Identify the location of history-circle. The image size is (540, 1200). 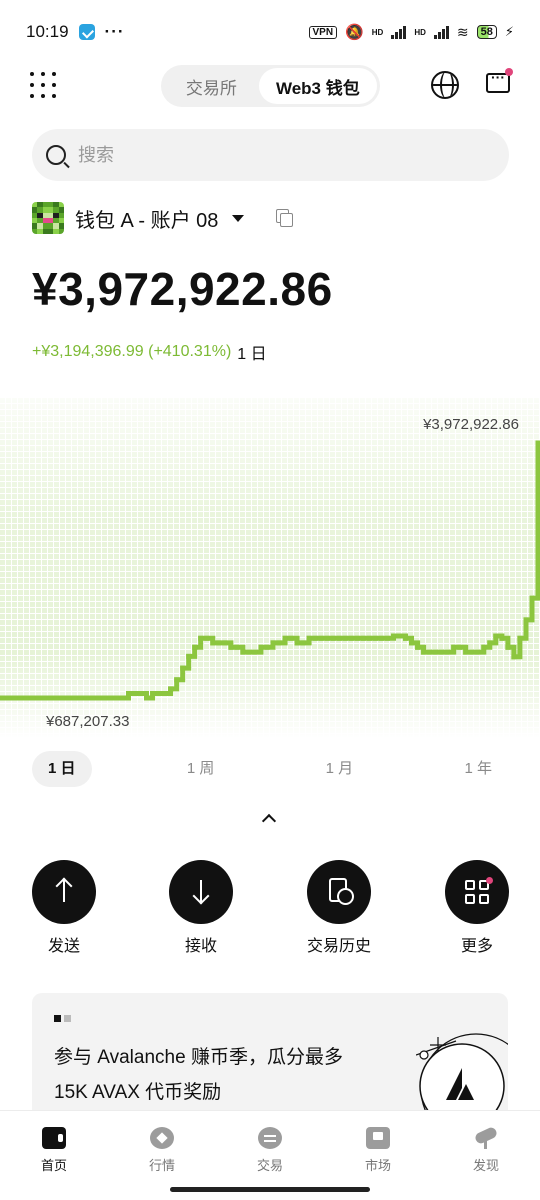
(339, 892).